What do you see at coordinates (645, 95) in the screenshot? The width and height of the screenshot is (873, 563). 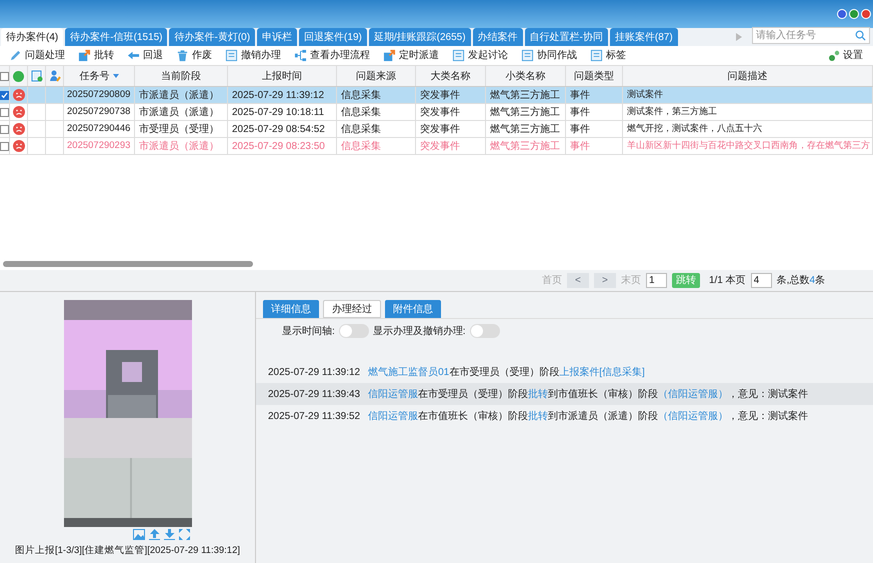 I see `table-cell-text: 测试案件` at bounding box center [645, 95].